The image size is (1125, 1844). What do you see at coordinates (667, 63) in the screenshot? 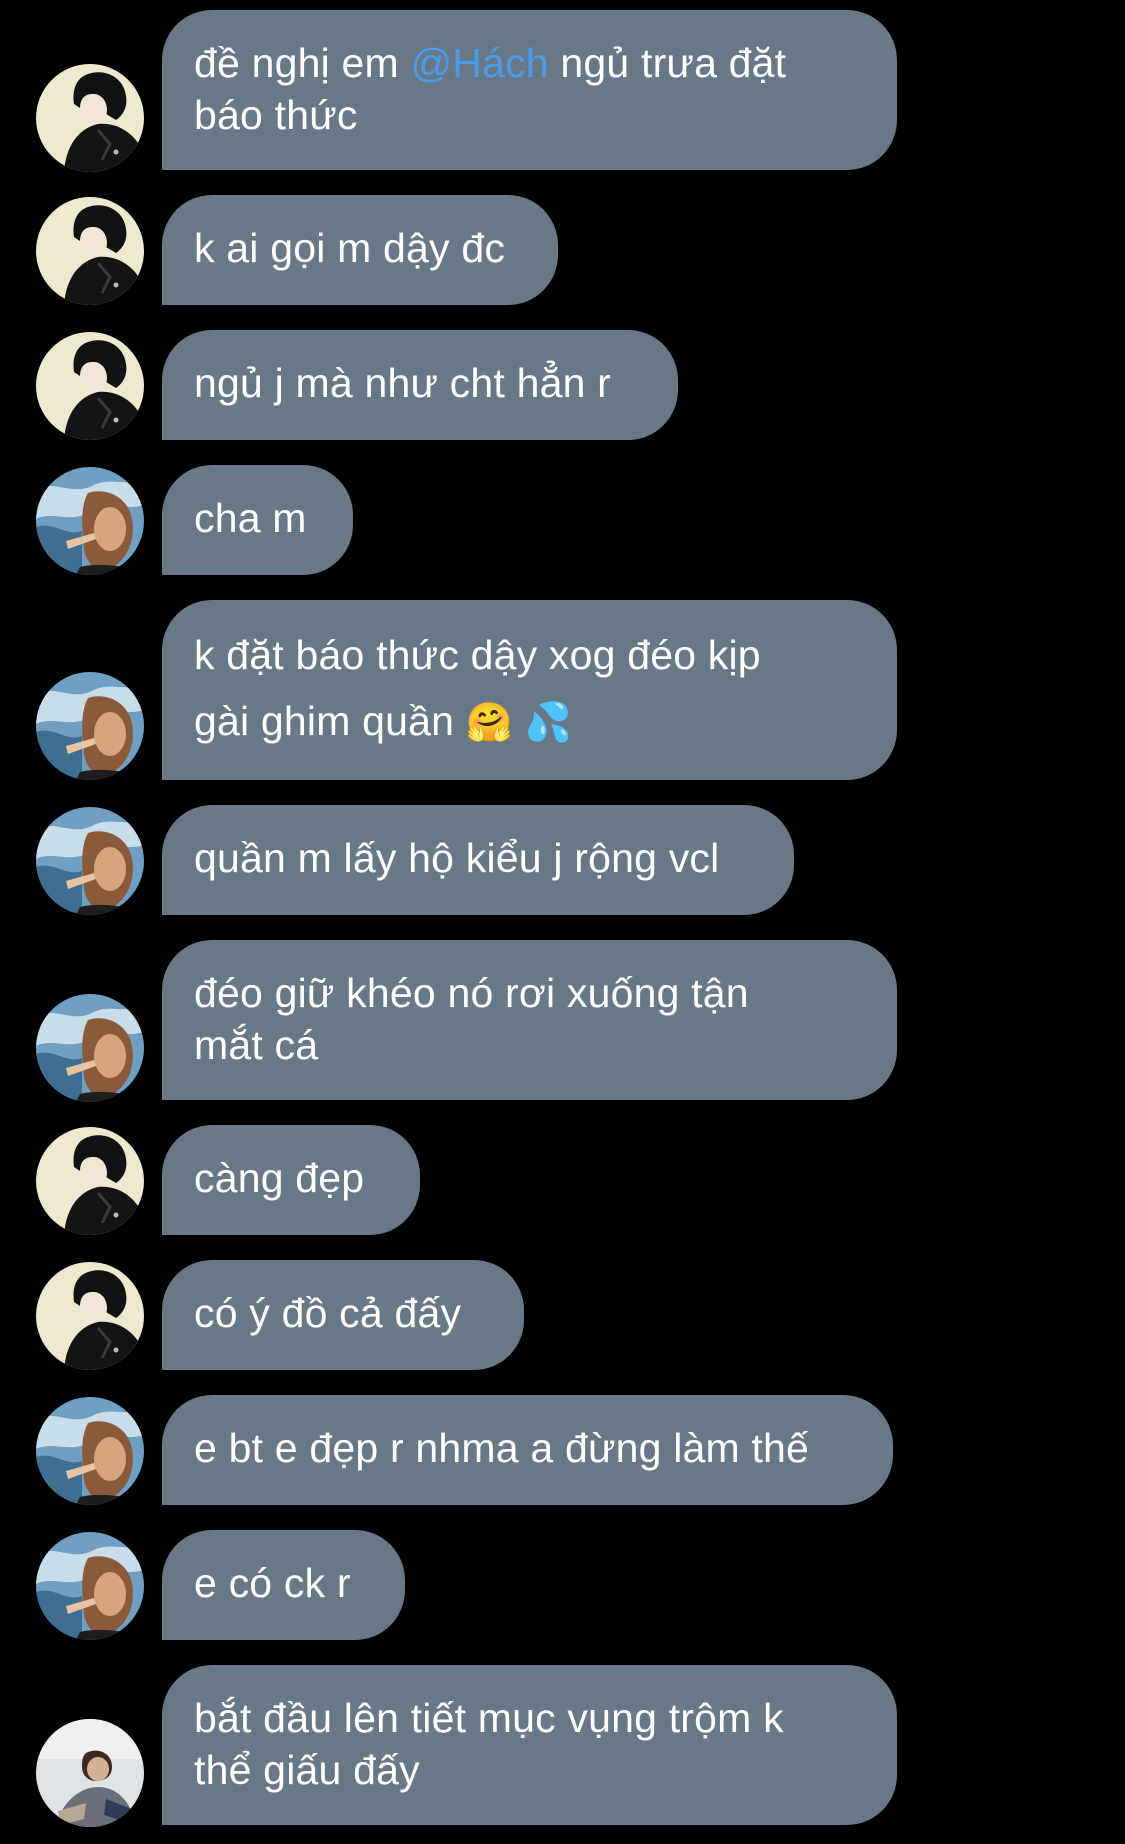
I see `message-text: ngủ trưa đặt` at bounding box center [667, 63].